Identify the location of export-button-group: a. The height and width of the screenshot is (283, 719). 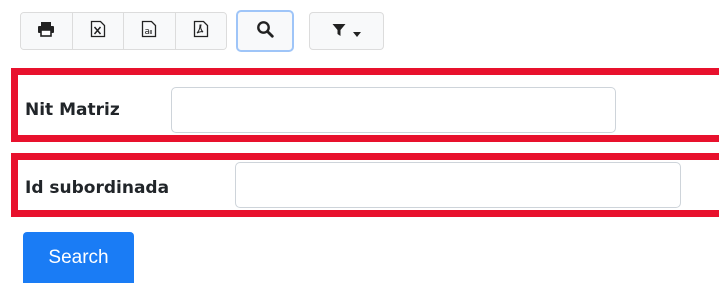
(123, 31).